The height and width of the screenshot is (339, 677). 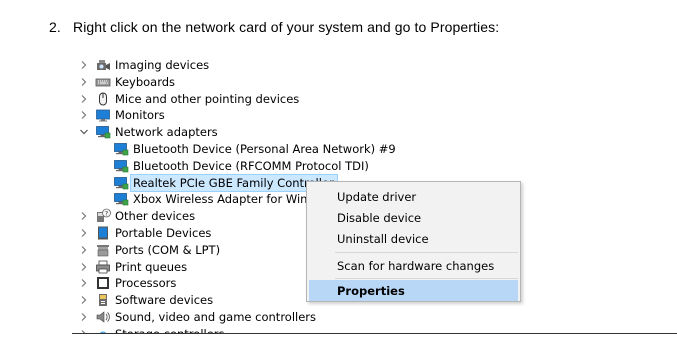 What do you see at coordinates (103, 283) in the screenshot?
I see `processor-icon` at bounding box center [103, 283].